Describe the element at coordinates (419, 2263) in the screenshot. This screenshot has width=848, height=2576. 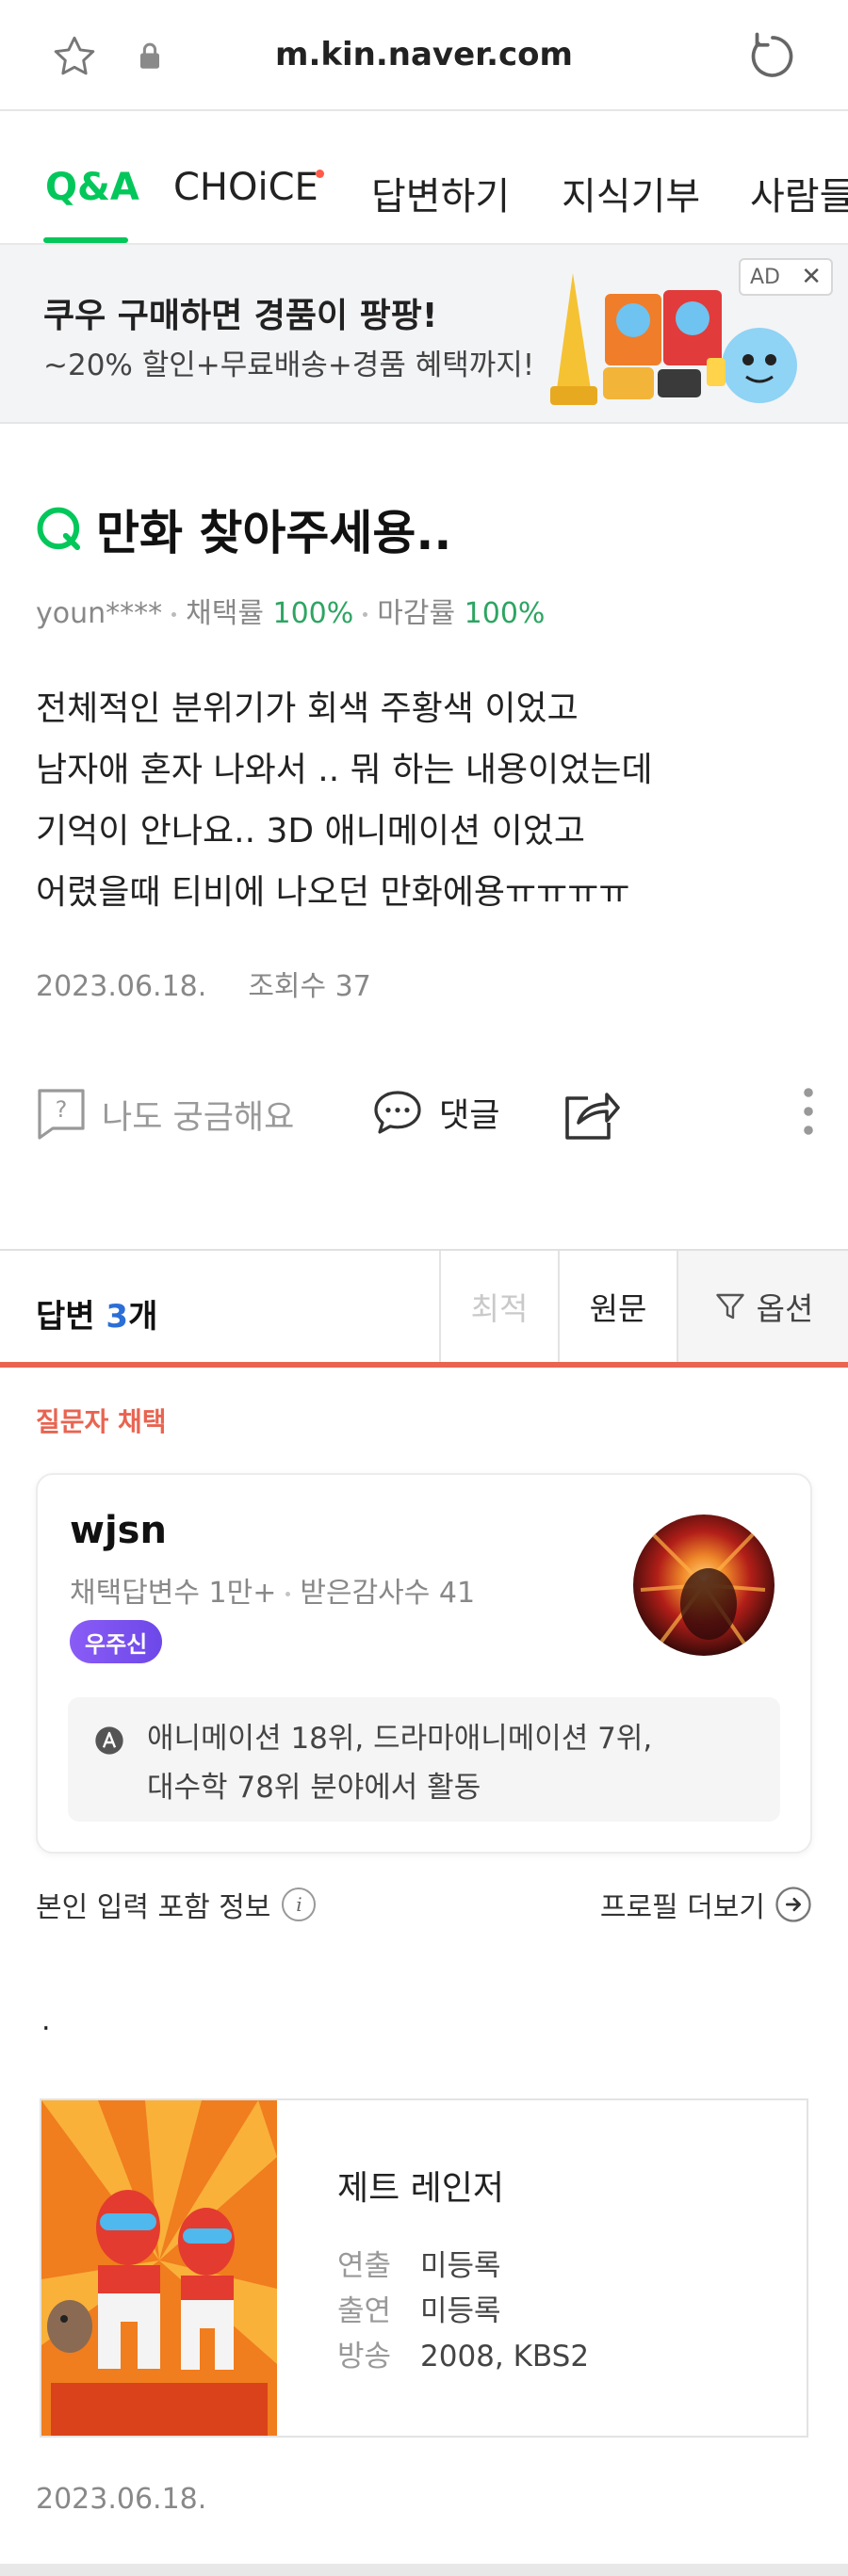
I see `media-row-director: 연출 미등록` at that location.